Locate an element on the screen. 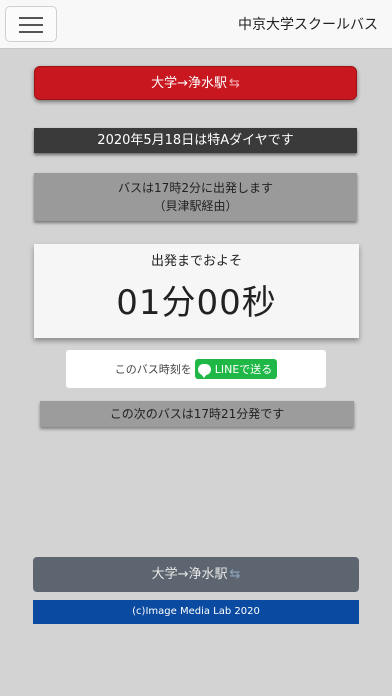 The height and width of the screenshot is (696, 392). route-label: 大学→浄水駅 is located at coordinates (189, 83).